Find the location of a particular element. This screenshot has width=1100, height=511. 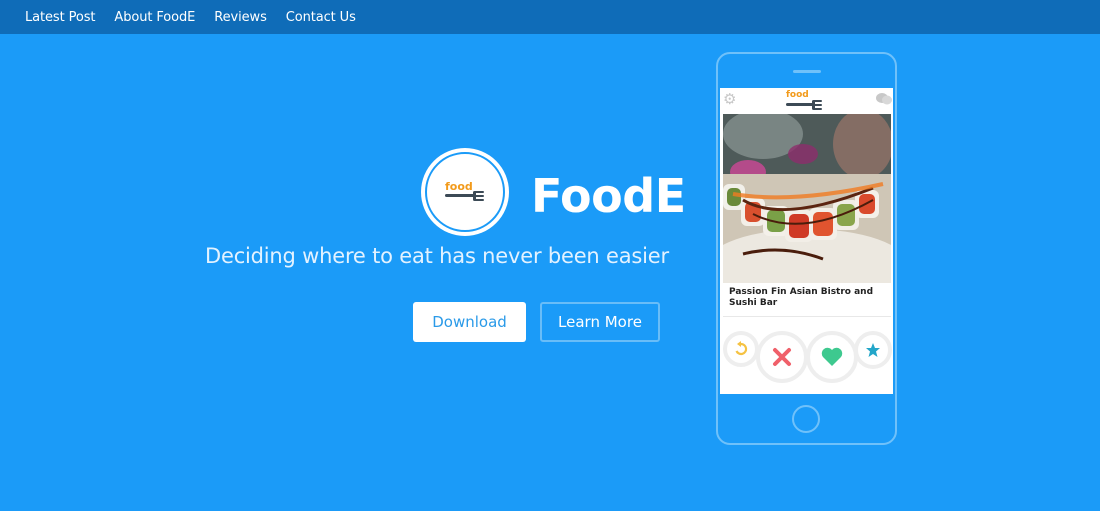

hero-logo: food is located at coordinates (465, 192).